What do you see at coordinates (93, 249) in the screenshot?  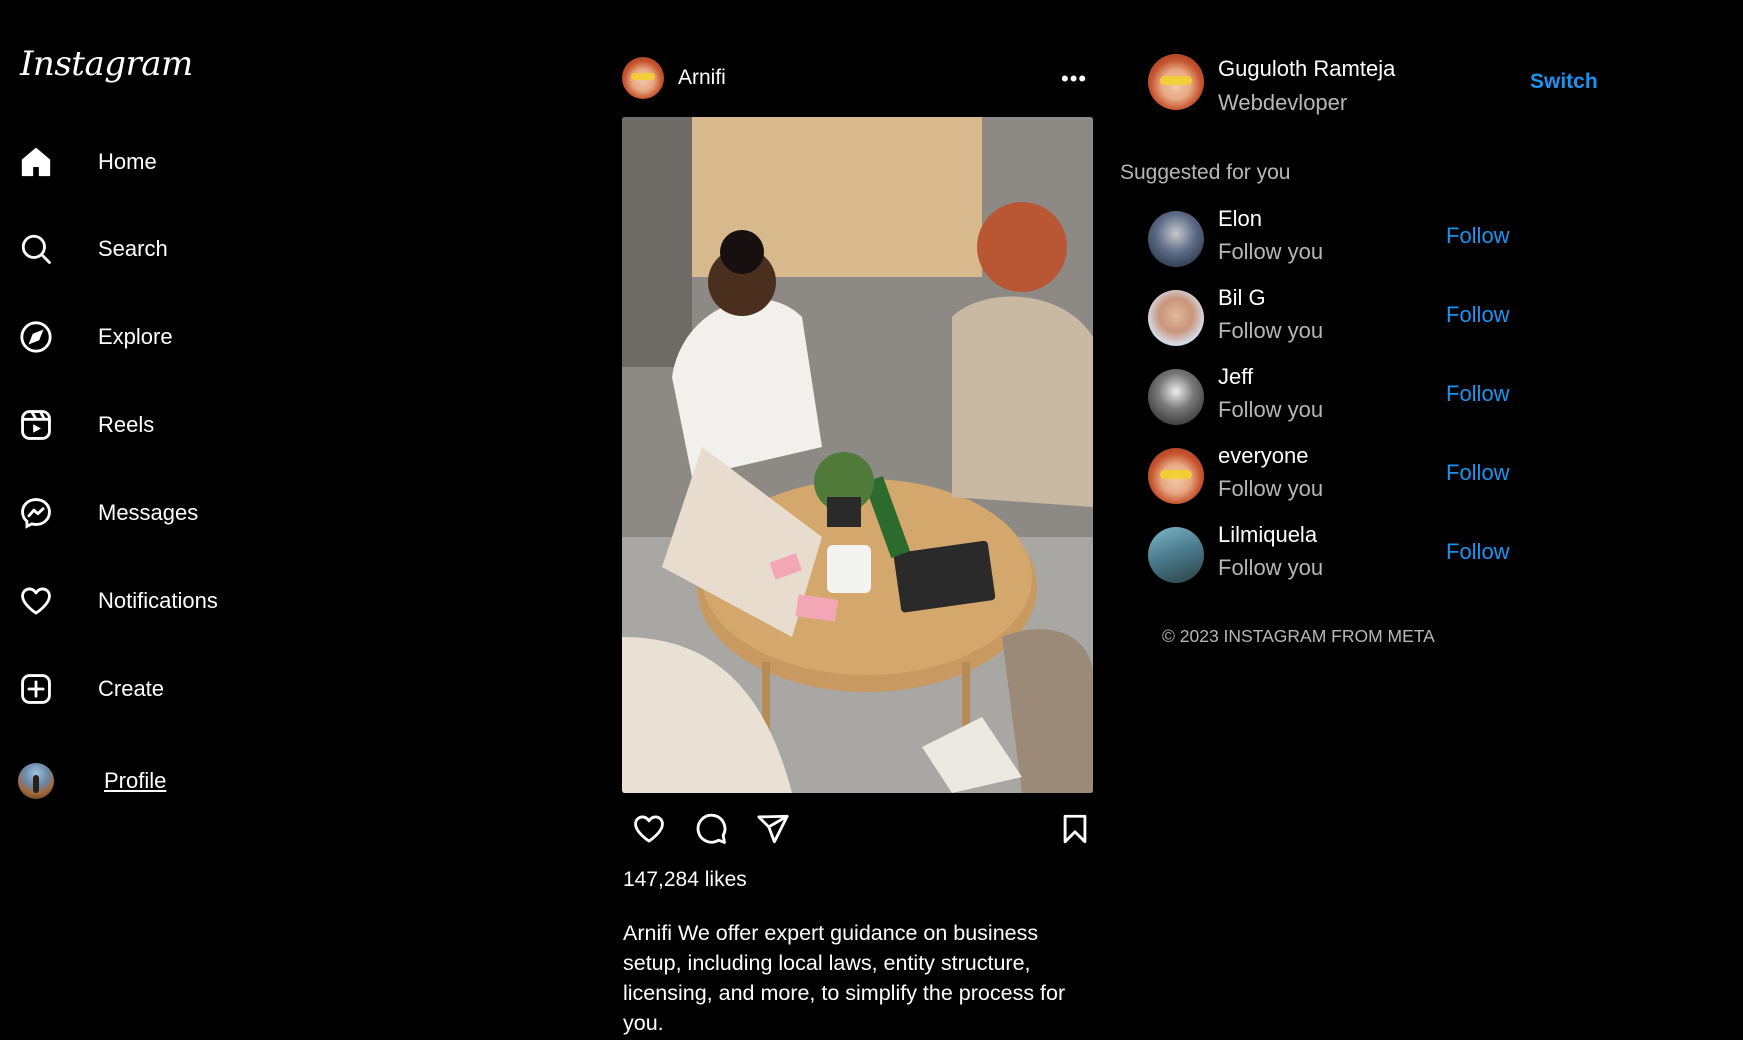 I see `sidebar-item-search: Search` at bounding box center [93, 249].